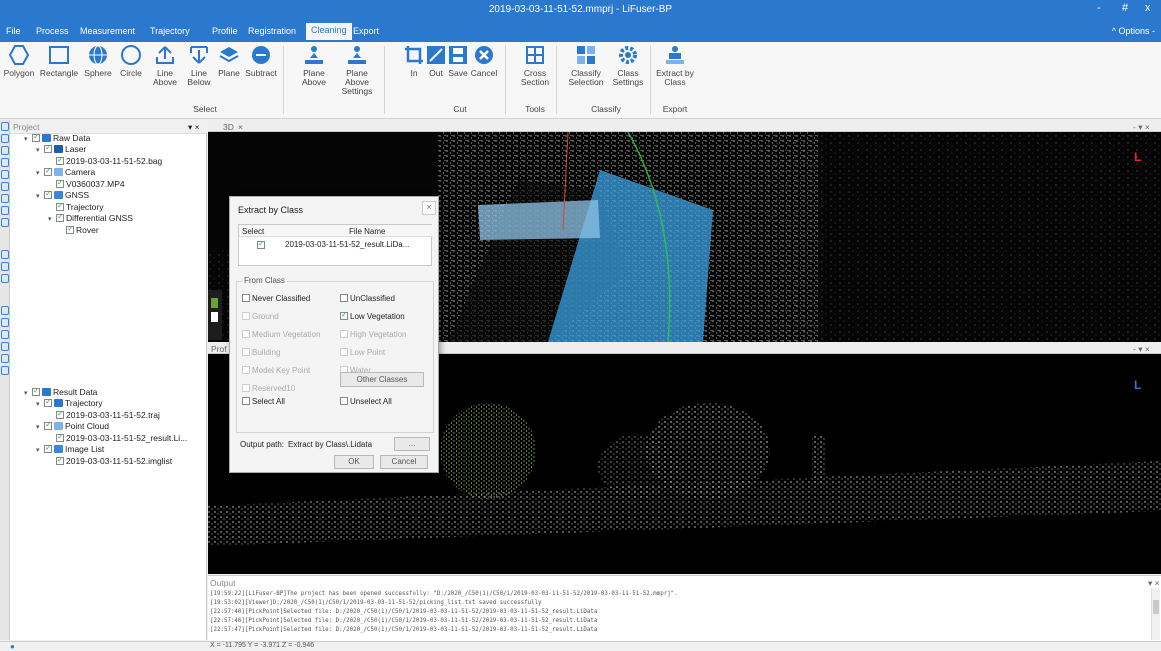  What do you see at coordinates (79, 206) in the screenshot?
I see `tree-trajectory: Trajectory` at bounding box center [79, 206].